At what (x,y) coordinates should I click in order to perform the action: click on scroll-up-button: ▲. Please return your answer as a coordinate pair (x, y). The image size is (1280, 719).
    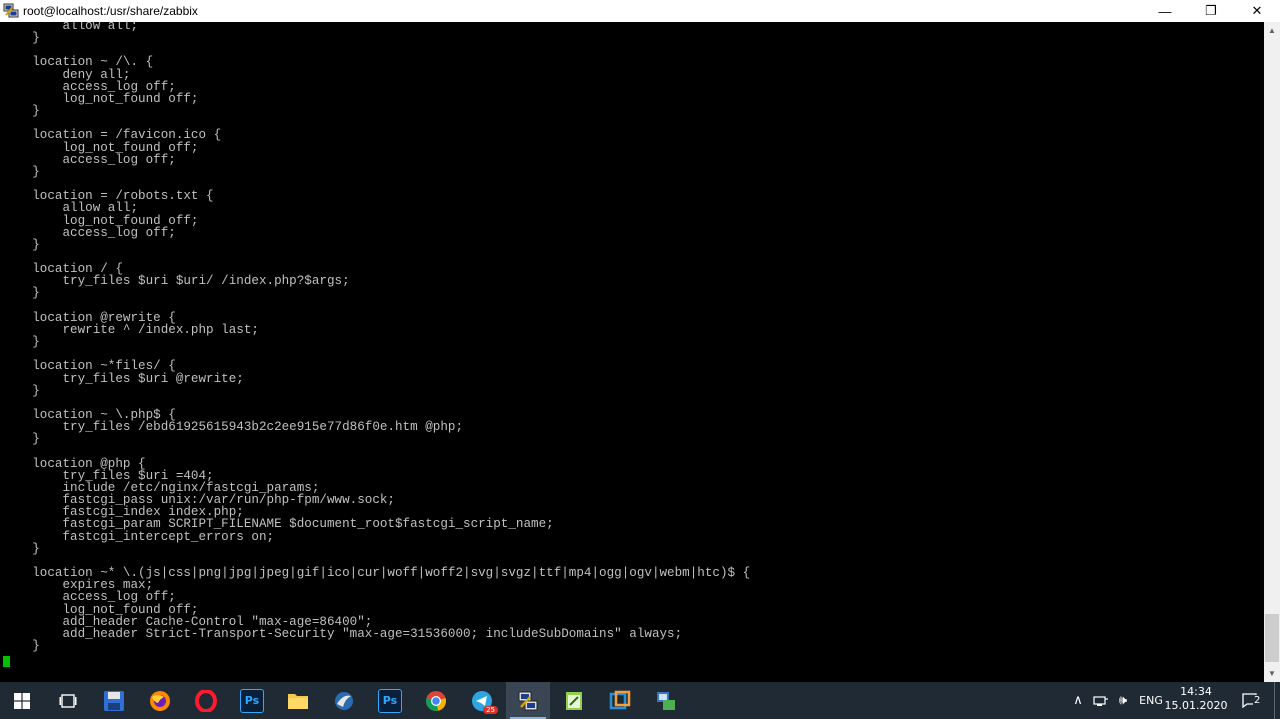
    Looking at the image, I should click on (1272, 30).